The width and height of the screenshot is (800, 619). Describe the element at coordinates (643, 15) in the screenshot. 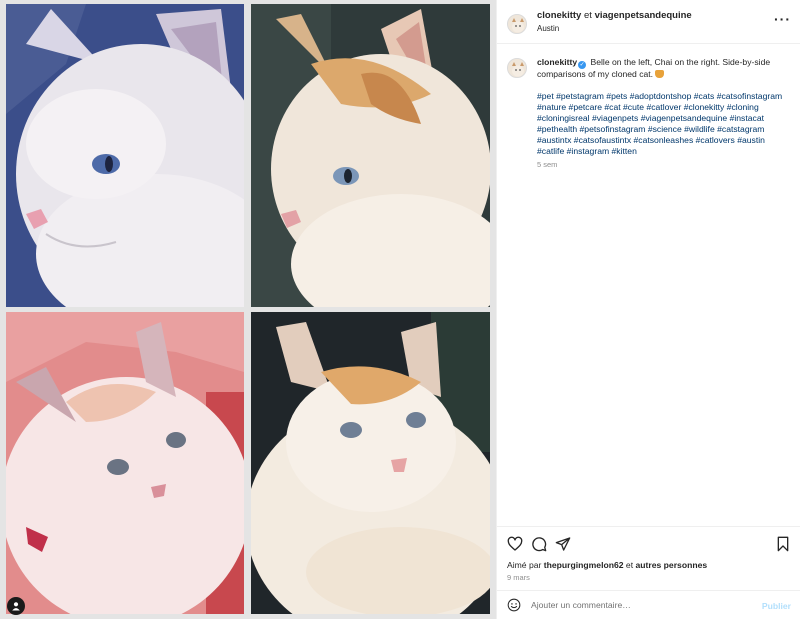

I see `header-collaborator-link: viagenpetsandequine` at that location.